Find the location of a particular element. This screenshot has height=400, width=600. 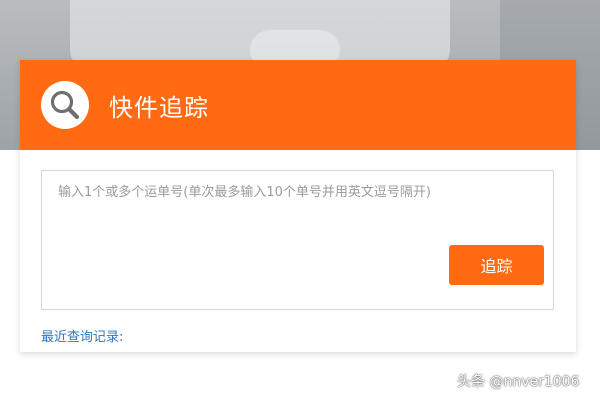

track-button: 追踪 is located at coordinates (496, 265).